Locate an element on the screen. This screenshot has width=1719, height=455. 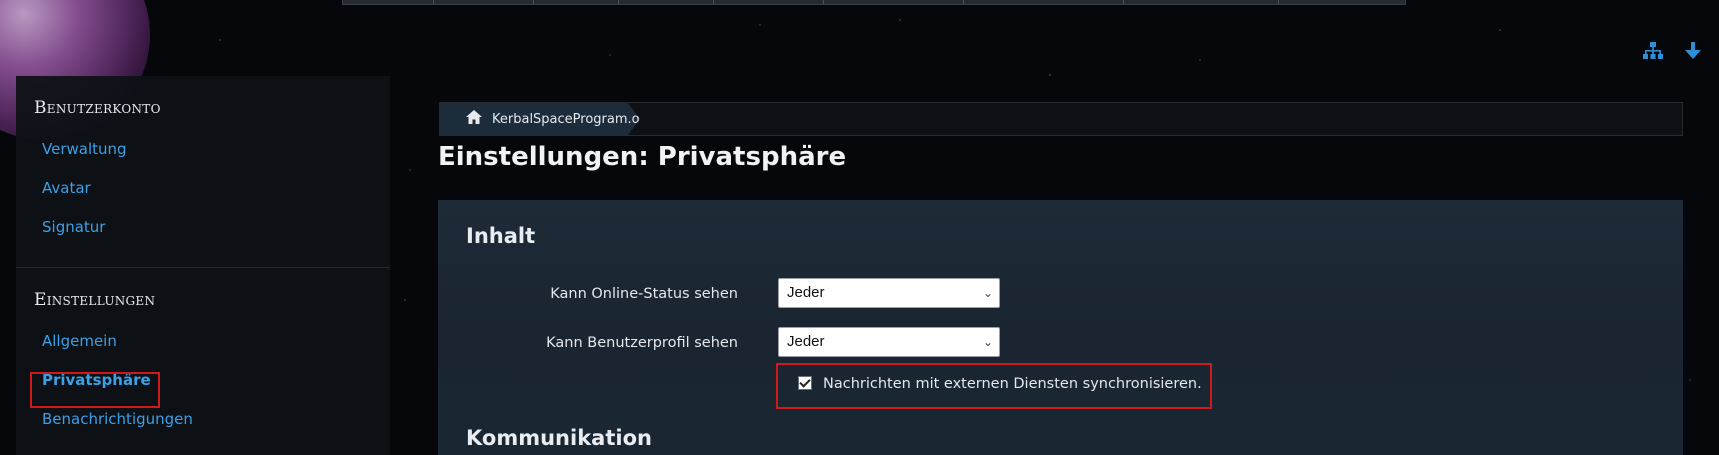
sidebar-heading-account: Benutzerkonto is located at coordinates (97, 108).